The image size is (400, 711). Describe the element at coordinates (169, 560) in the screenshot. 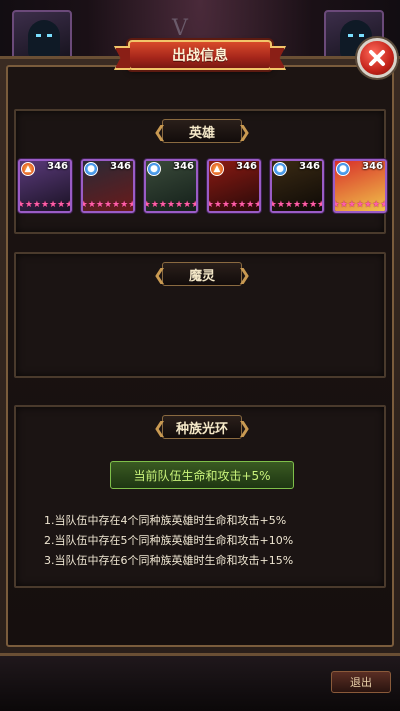

I see `race-aura-rule: 3.当队伍中存在6个同种族英雄时生命和攻击+15%` at that location.